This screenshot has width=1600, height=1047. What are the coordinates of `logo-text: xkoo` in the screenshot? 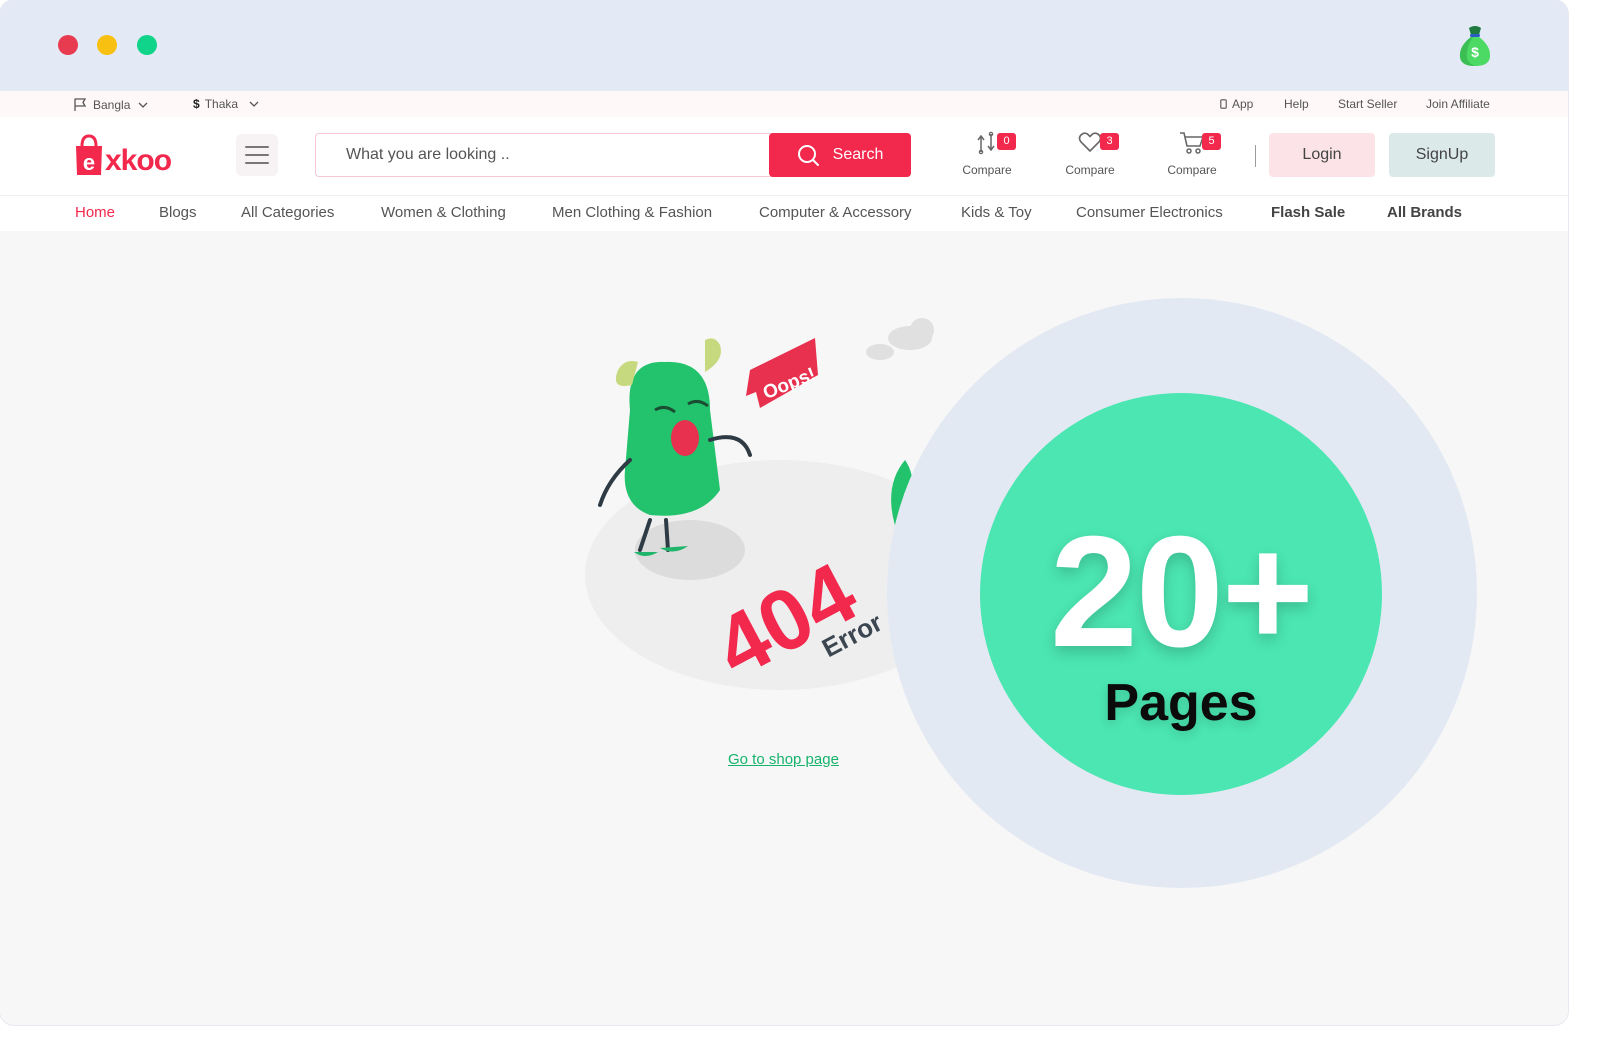 It's located at (138, 160).